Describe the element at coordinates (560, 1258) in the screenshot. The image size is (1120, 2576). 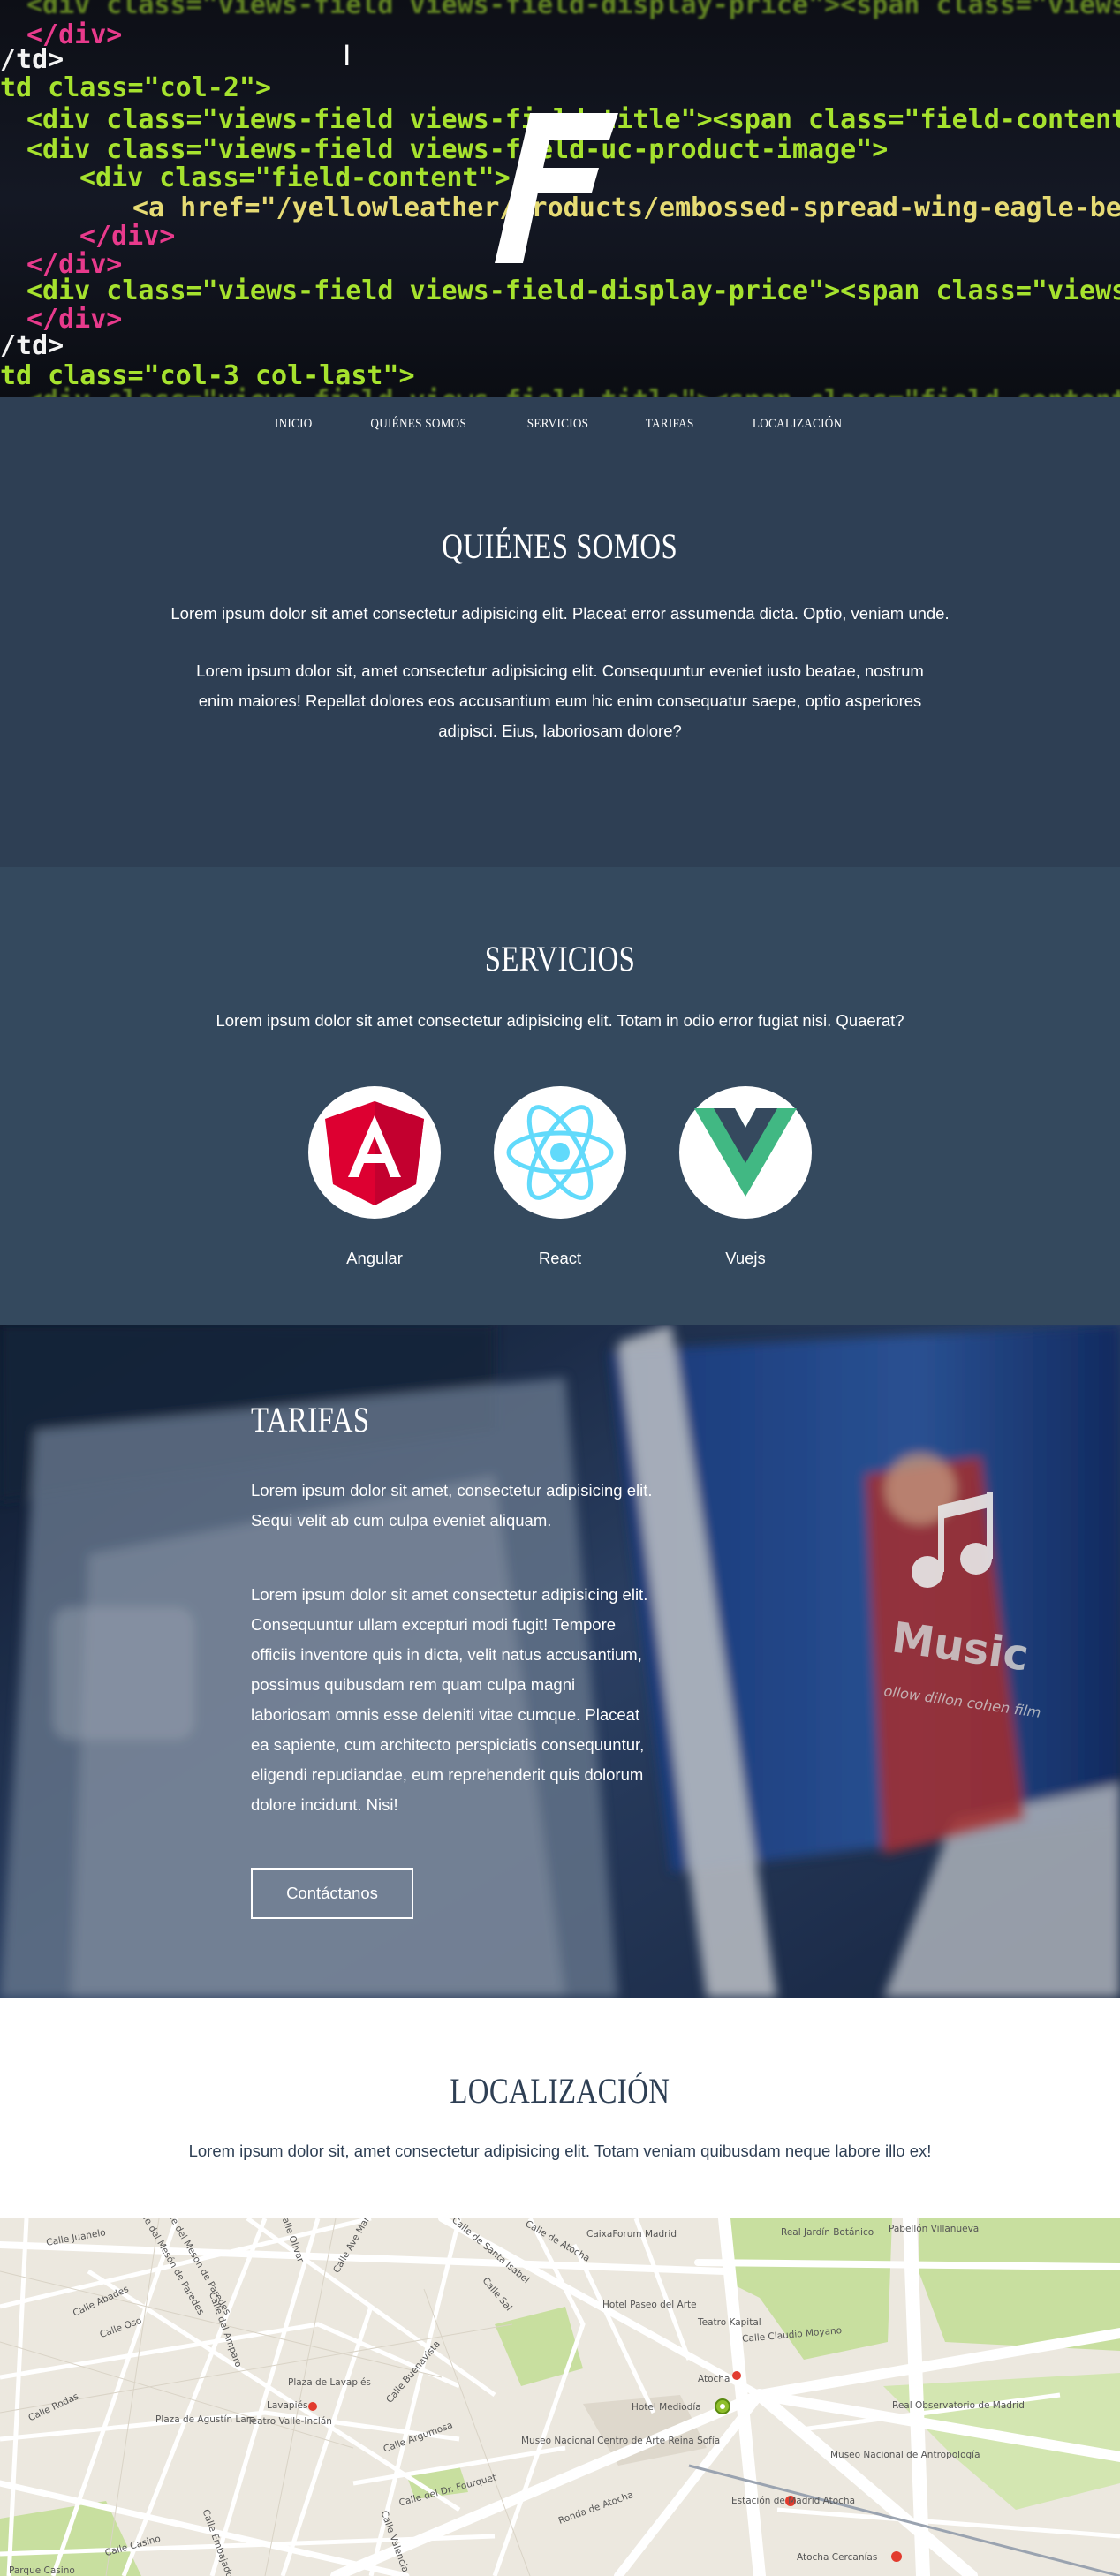
I see `service-label: React` at that location.